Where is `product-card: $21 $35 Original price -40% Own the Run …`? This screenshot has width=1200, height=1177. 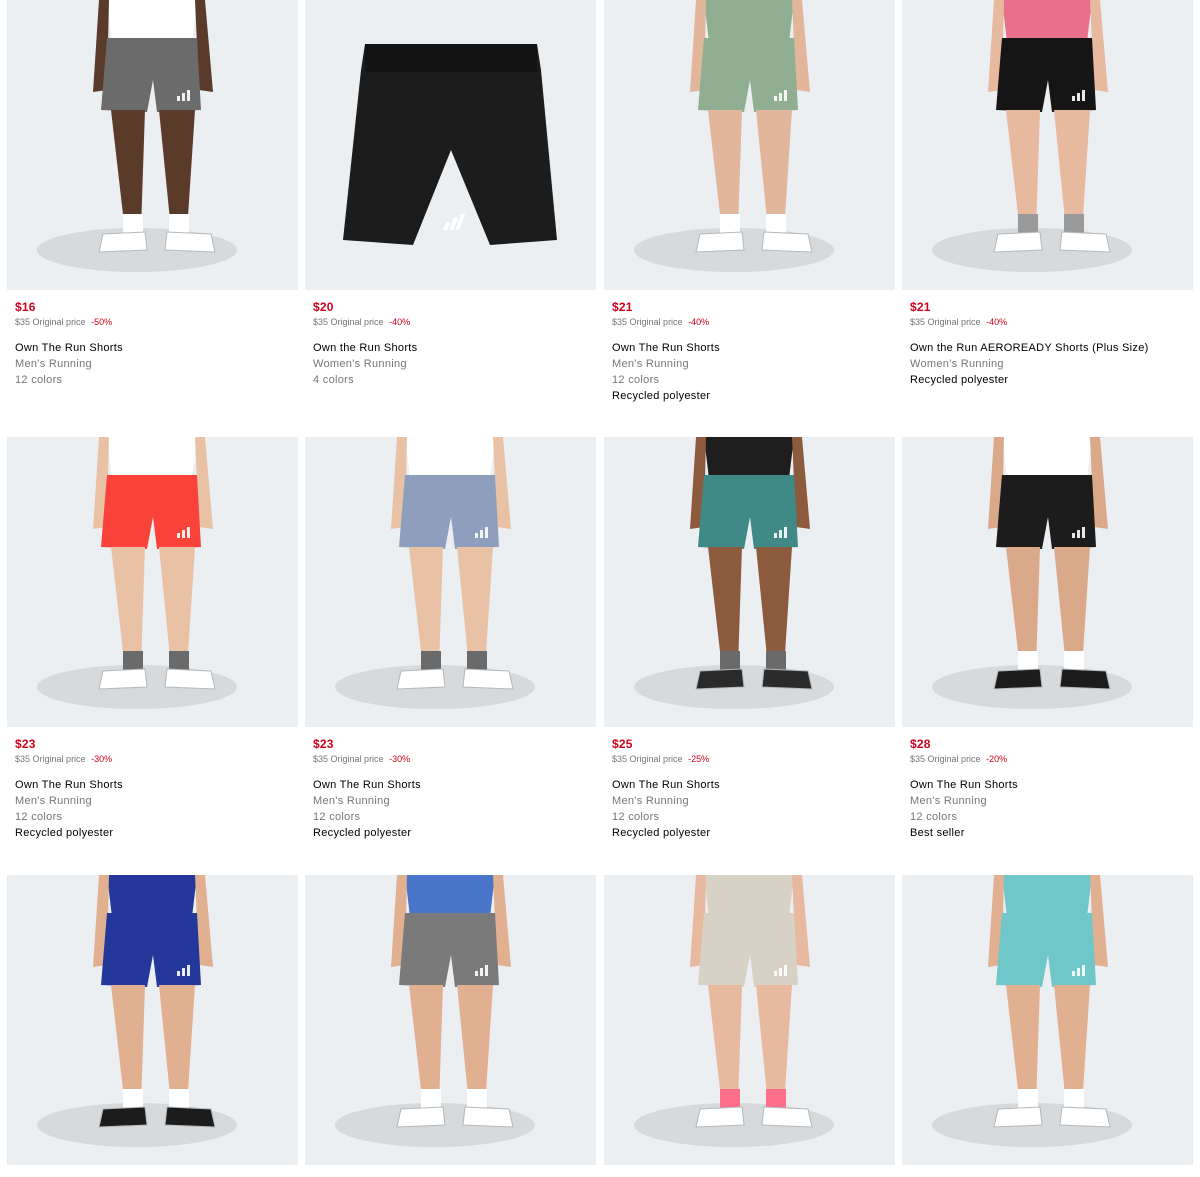
product-card: $21 $35 Original price -40% Own the Run … is located at coordinates (1047, 193).